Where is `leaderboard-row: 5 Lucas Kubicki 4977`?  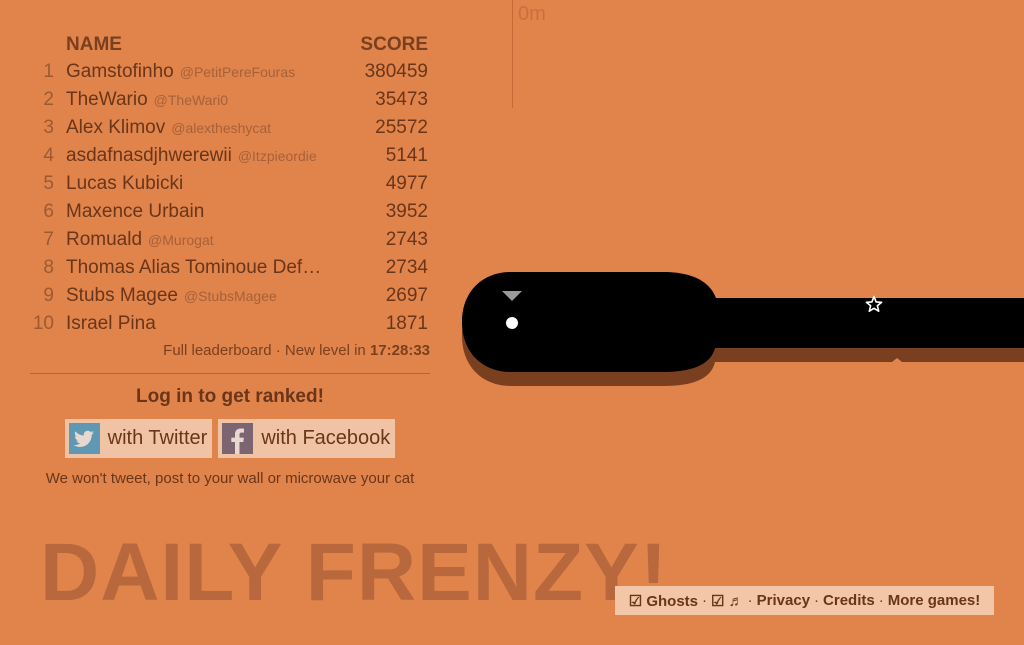 leaderboard-row: 5 Lucas Kubicki 4977 is located at coordinates (230, 184).